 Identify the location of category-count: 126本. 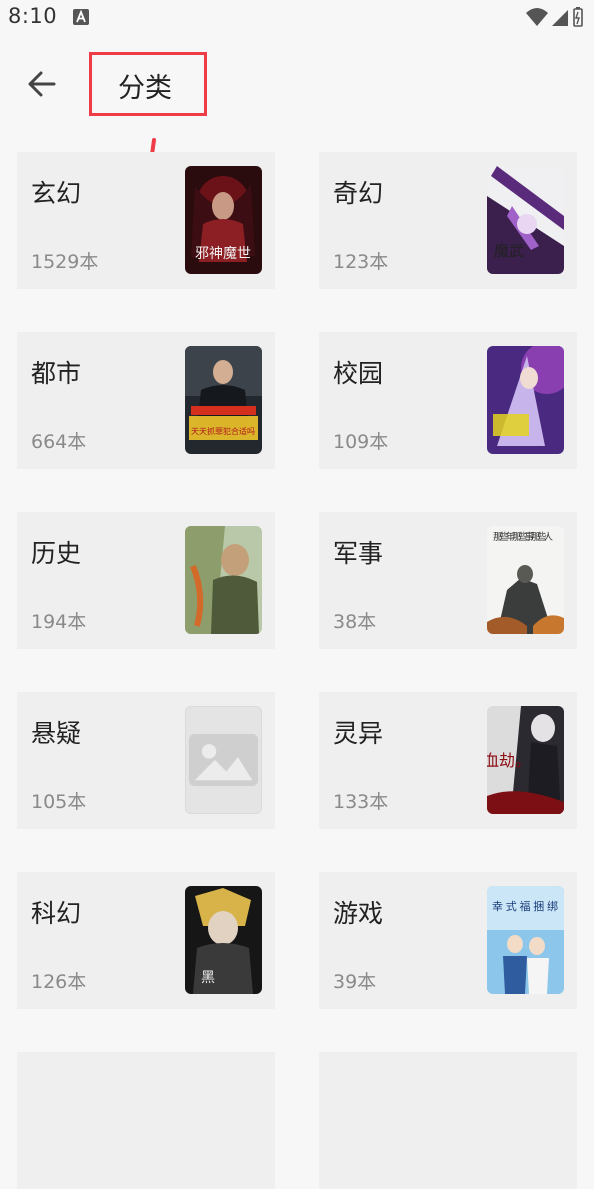
(59, 982).